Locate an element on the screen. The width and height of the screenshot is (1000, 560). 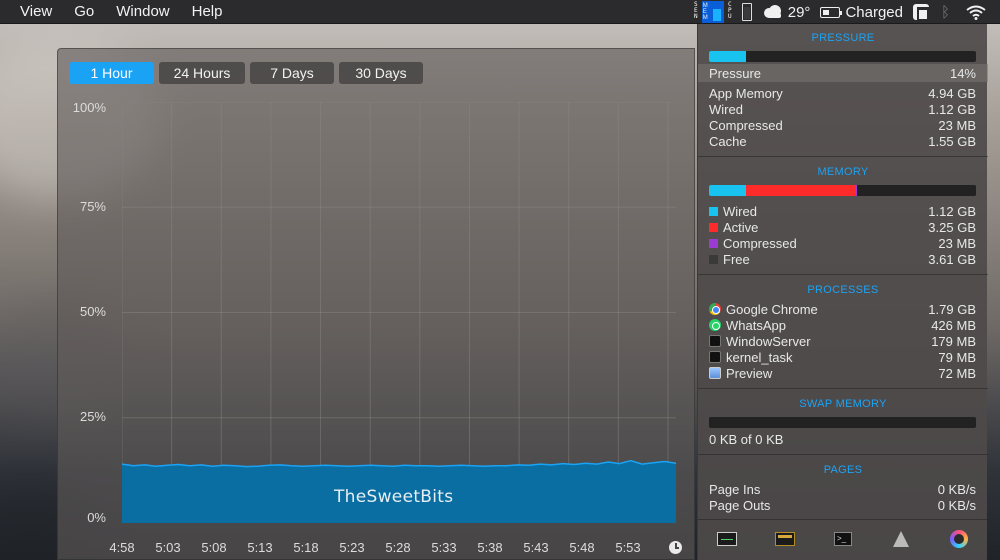
memory-icon: MEM is located at coordinates (712, 12).